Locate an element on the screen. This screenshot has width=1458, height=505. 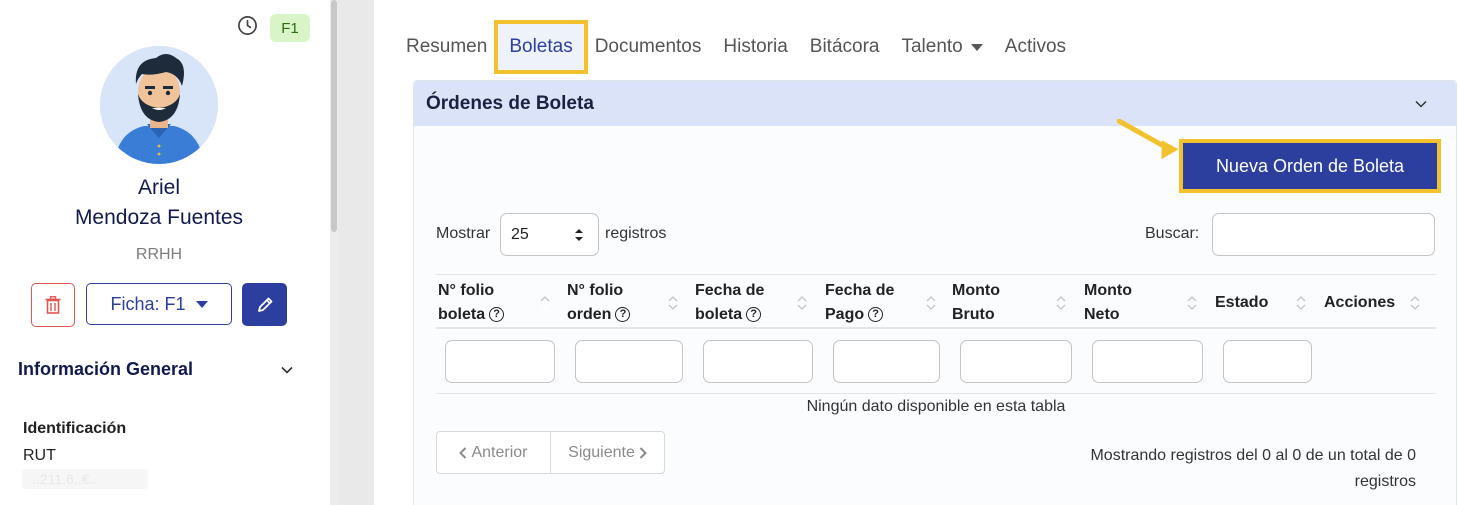
avatar is located at coordinates (159, 105).